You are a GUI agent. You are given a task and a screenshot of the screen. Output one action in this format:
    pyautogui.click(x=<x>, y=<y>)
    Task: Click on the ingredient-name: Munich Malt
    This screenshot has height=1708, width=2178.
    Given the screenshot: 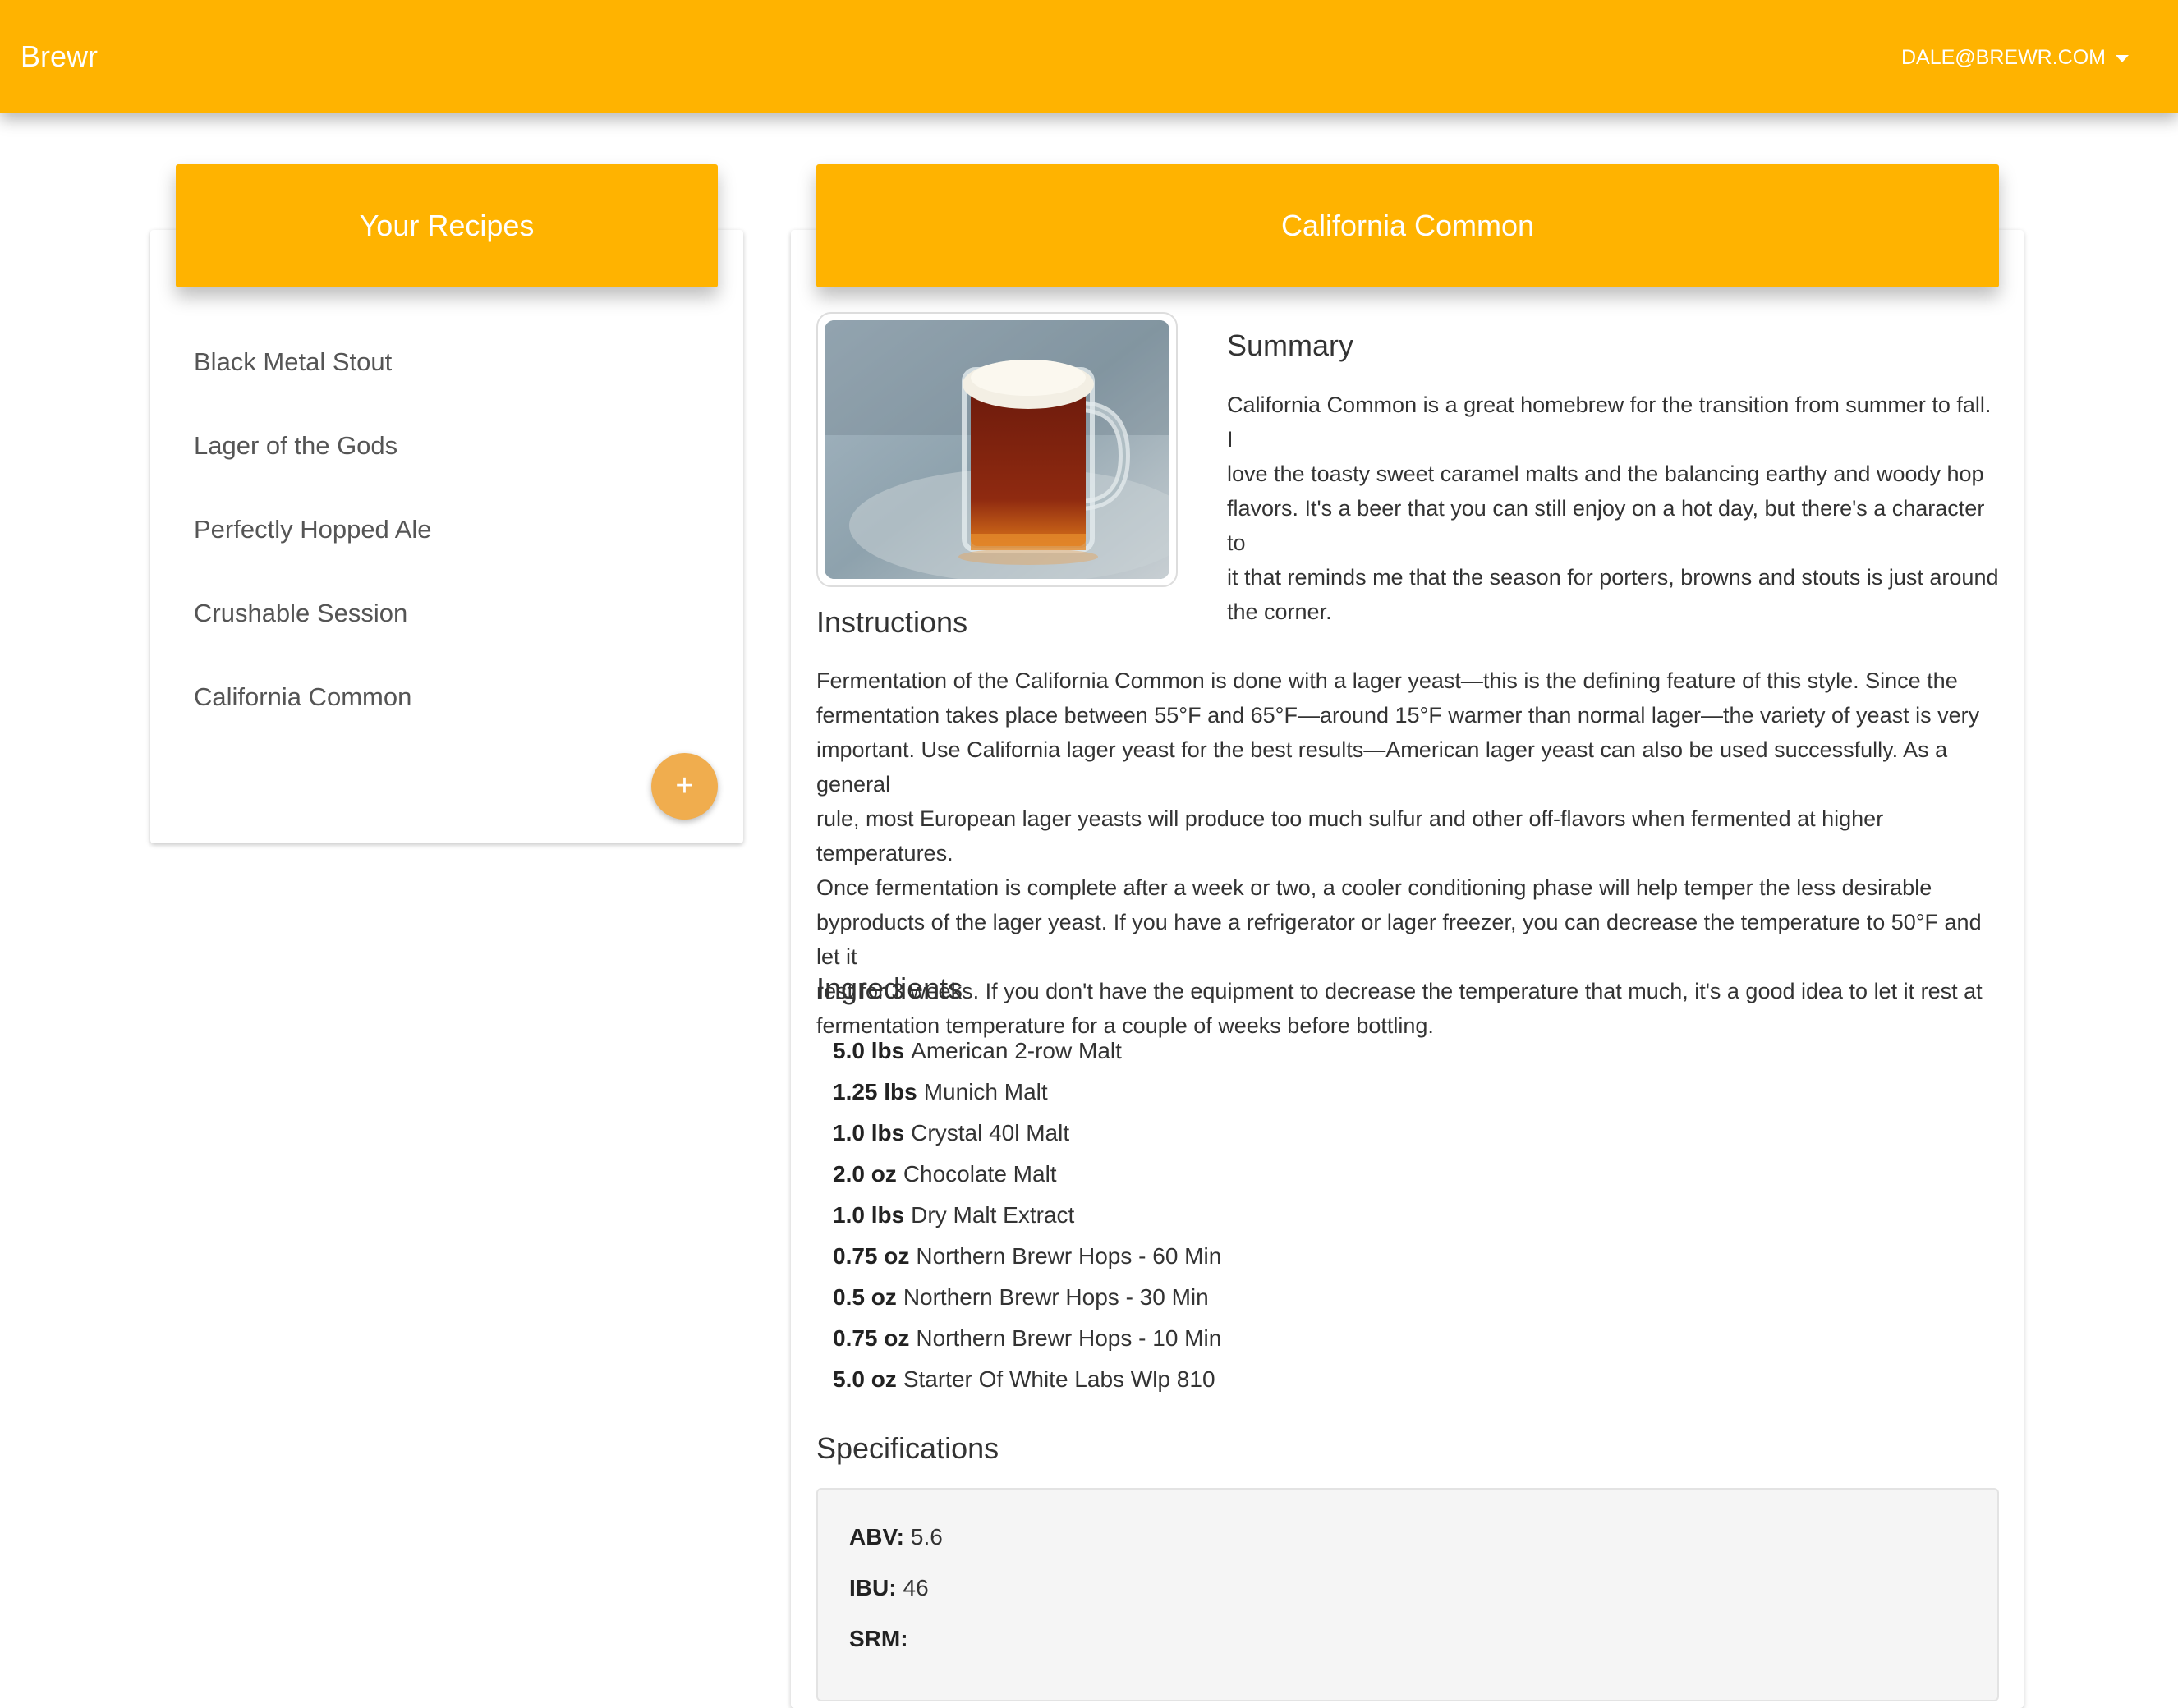 What is the action you would take?
    pyautogui.click(x=985, y=1091)
    